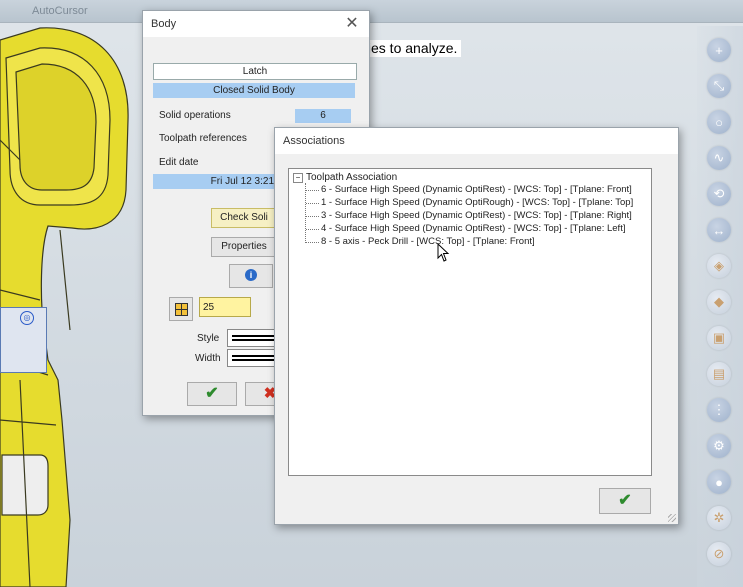 The width and height of the screenshot is (743, 587). What do you see at coordinates (719, 266) in the screenshot?
I see `surface-icon: ◈` at bounding box center [719, 266].